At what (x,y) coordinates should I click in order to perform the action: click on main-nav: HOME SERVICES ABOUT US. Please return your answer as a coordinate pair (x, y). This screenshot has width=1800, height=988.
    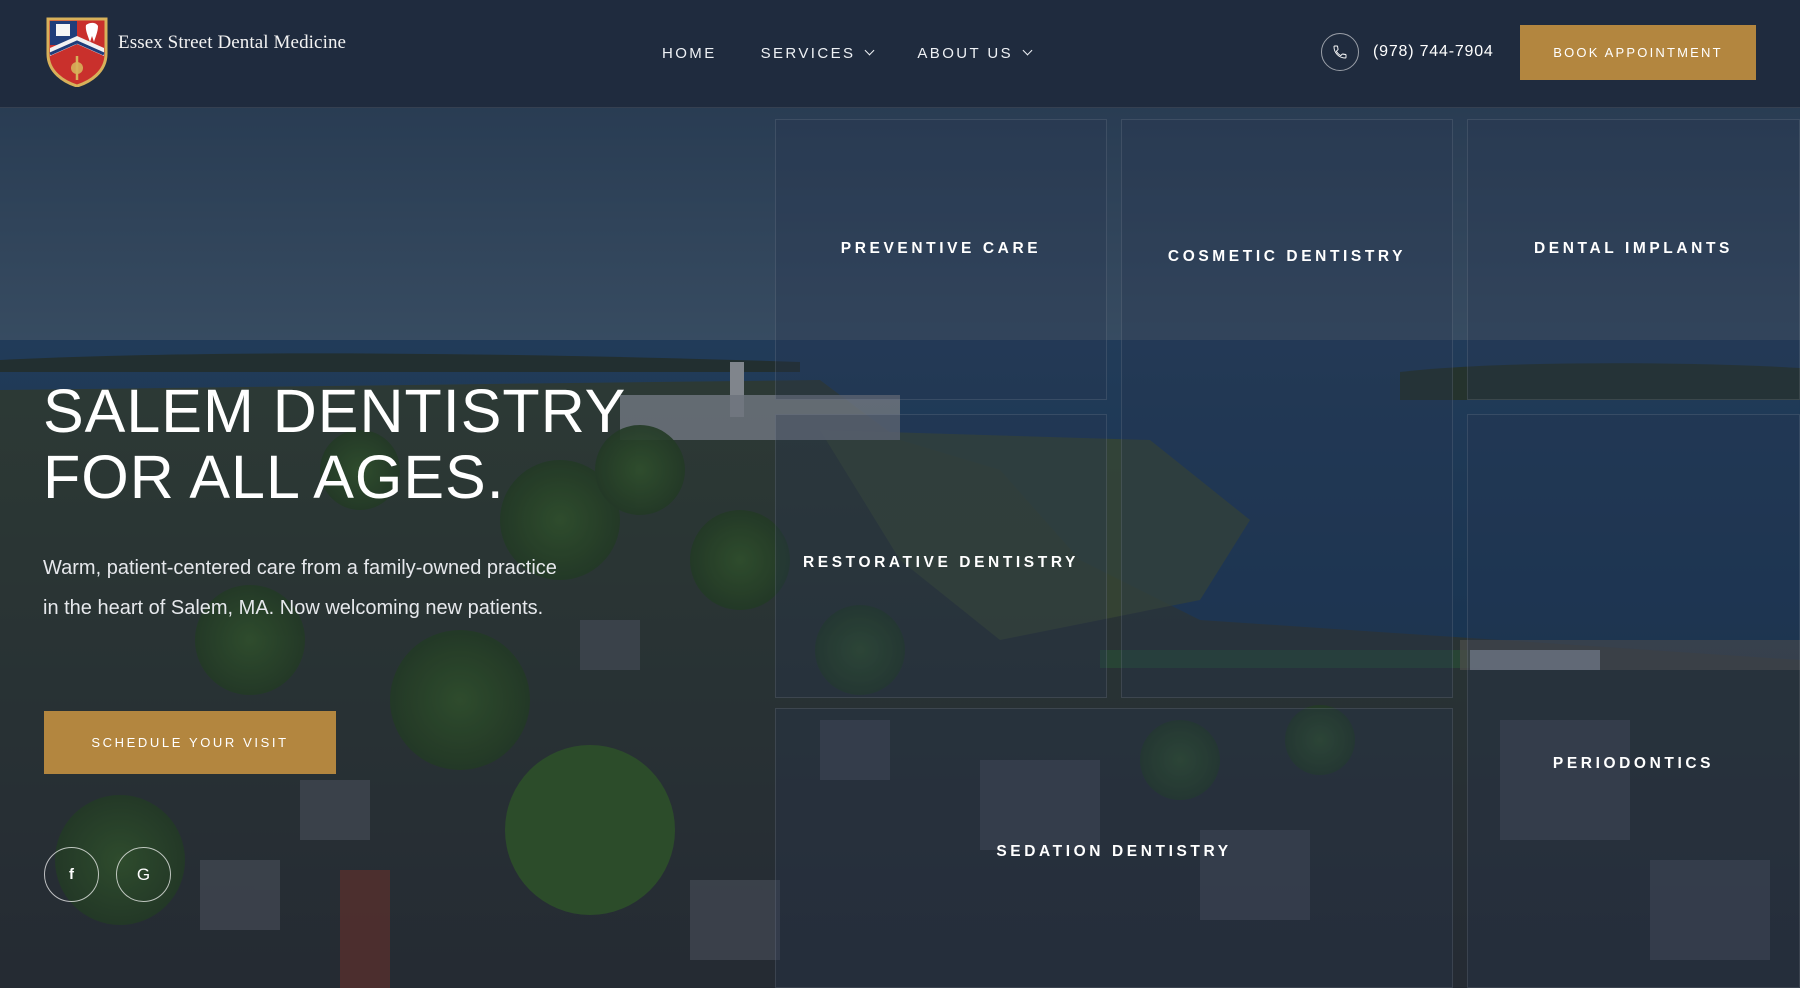
    Looking at the image, I should click on (847, 53).